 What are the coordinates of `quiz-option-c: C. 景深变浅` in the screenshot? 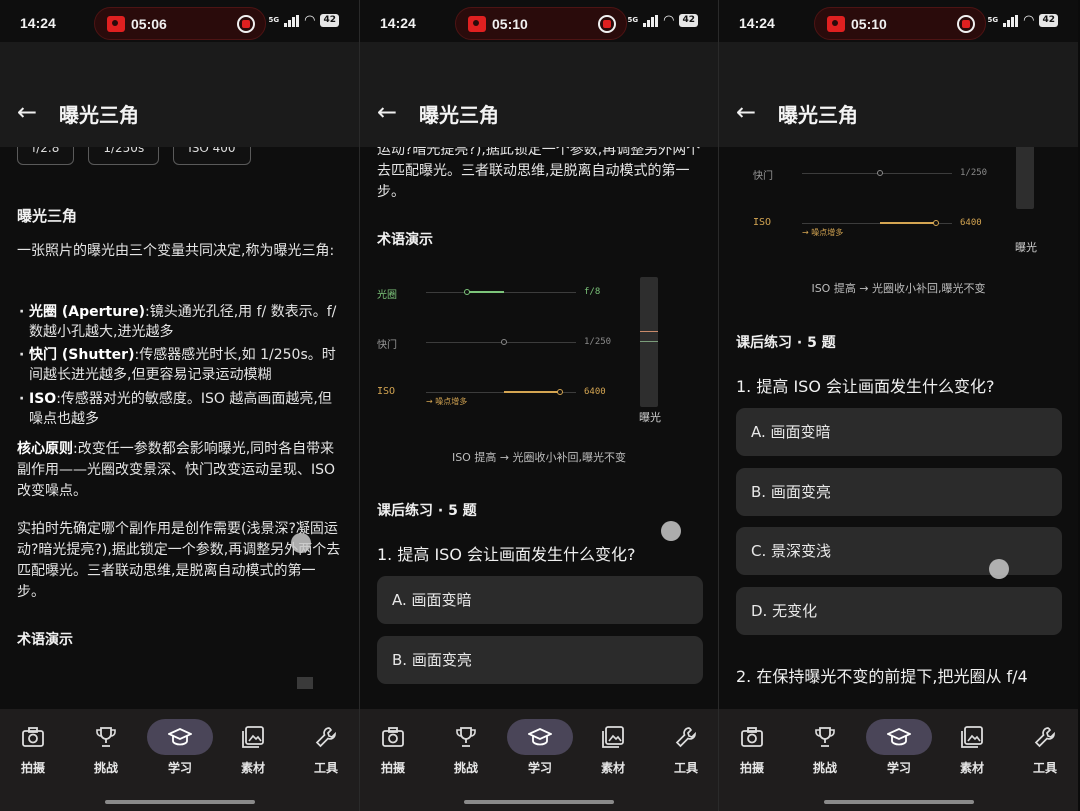 It's located at (899, 551).